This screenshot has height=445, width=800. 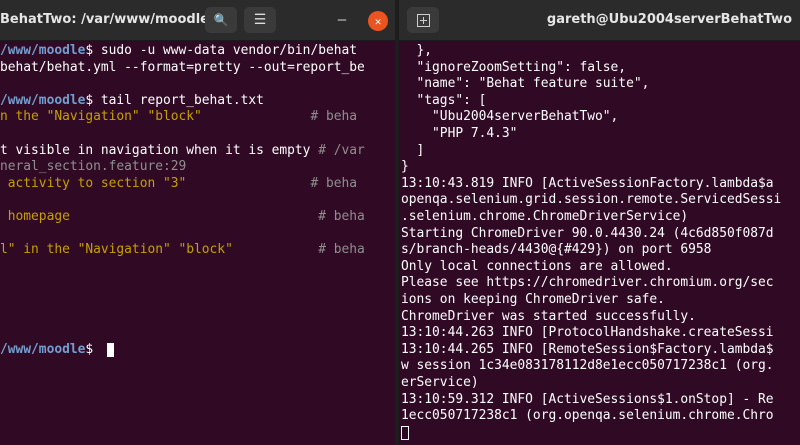 What do you see at coordinates (548, 316) in the screenshot?
I see `terminal-line: ChromeDriver was started successfully.` at bounding box center [548, 316].